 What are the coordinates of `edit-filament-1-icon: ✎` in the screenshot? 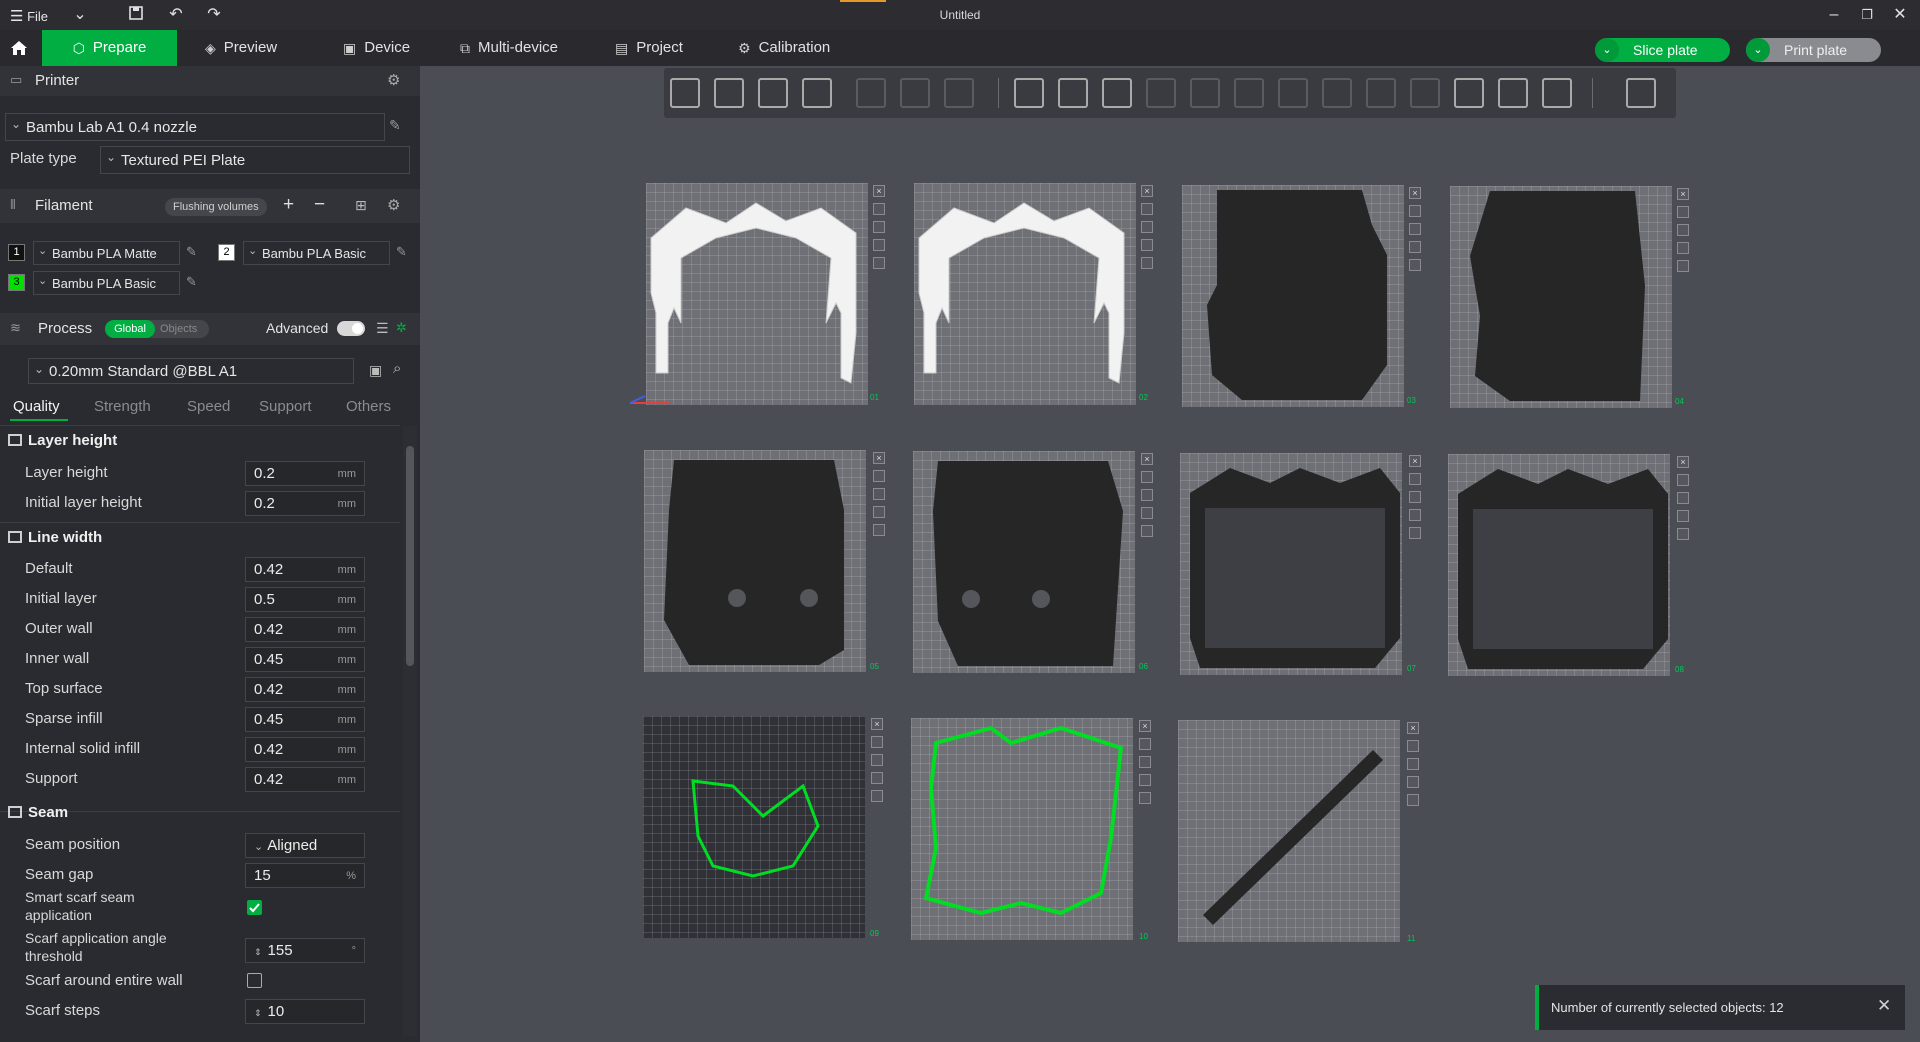 It's located at (191, 252).